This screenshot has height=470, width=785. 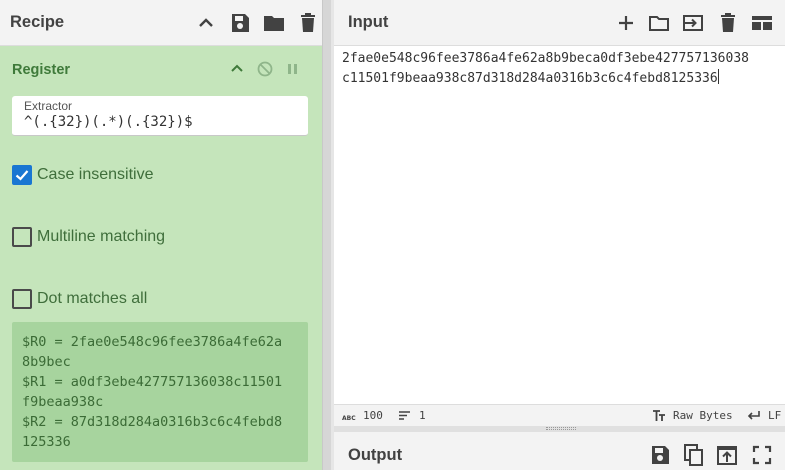 What do you see at coordinates (753, 415) in the screenshot?
I see `newline-icon` at bounding box center [753, 415].